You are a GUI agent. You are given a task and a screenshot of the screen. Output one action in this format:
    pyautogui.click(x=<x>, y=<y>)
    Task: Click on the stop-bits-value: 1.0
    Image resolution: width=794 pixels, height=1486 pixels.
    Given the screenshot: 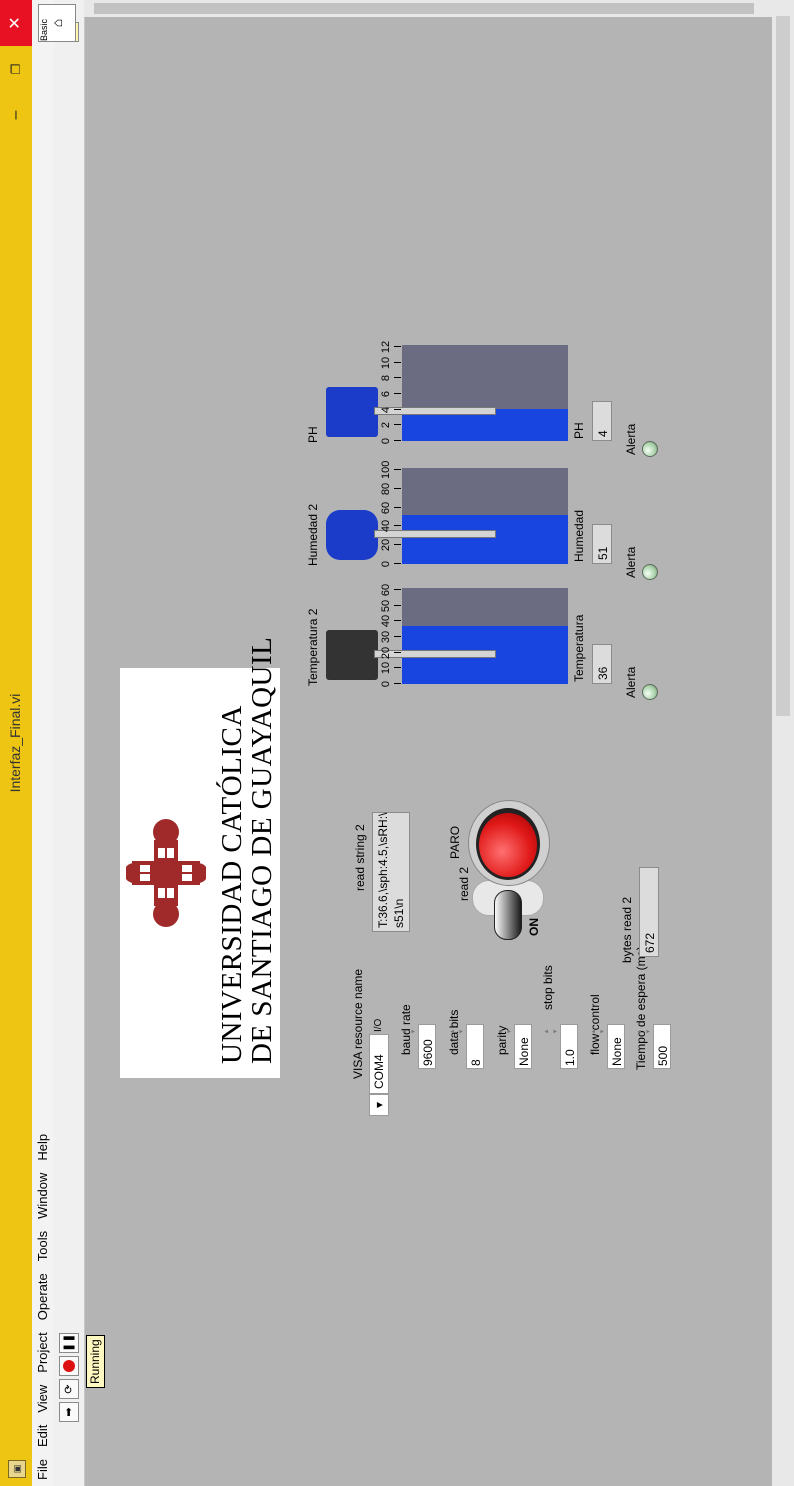 What is the action you would take?
    pyautogui.click(x=570, y=1057)
    